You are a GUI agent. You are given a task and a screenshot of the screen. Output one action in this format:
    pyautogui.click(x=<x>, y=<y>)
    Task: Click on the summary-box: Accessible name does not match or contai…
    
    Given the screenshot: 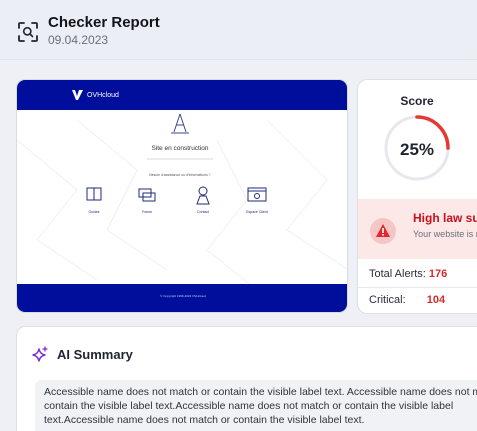 What is the action you would take?
    pyautogui.click(x=256, y=405)
    